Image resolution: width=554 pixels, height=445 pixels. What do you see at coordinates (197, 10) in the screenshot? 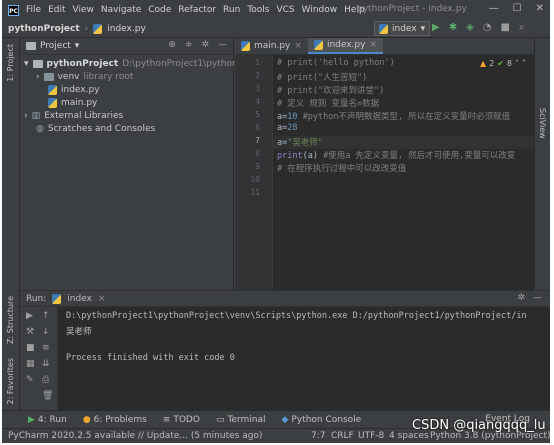
I see `menu-refactor: Refactor` at bounding box center [197, 10].